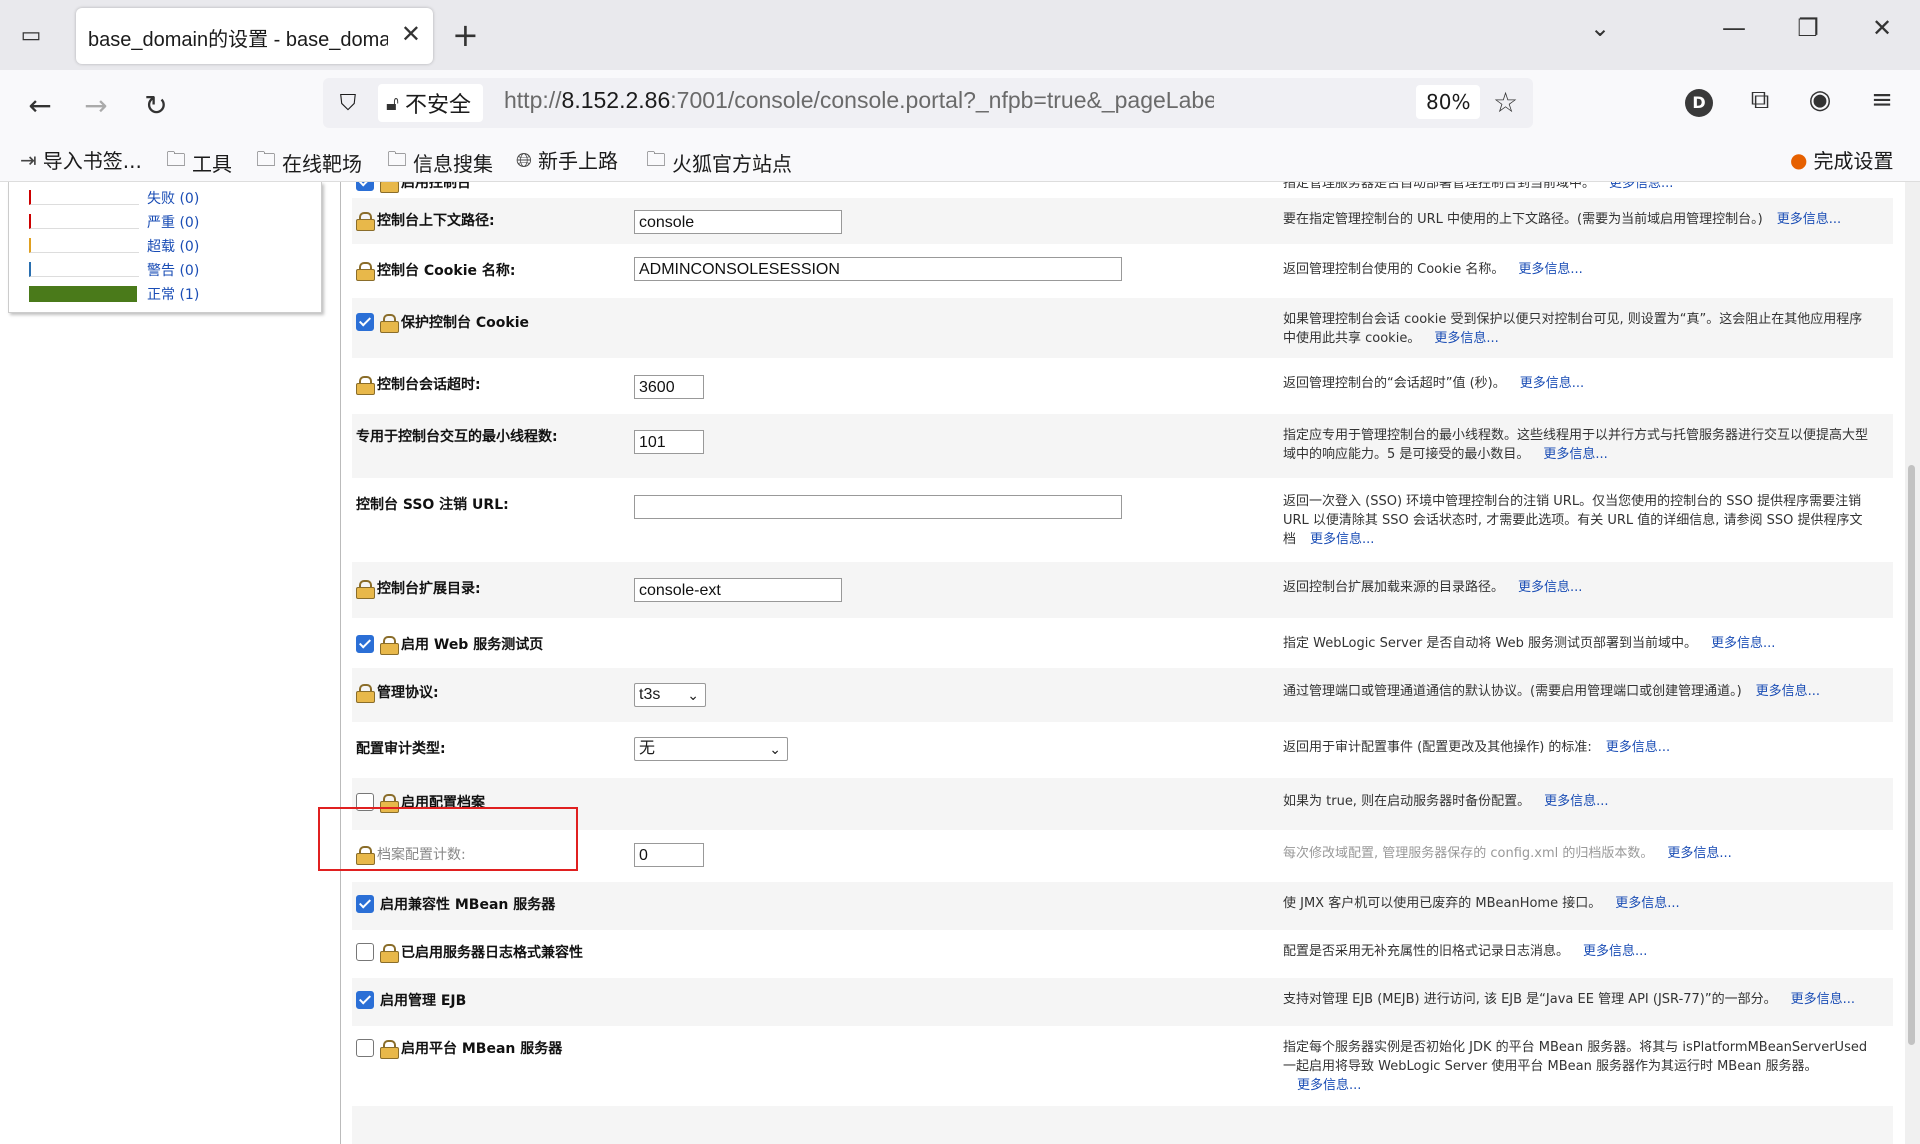 The height and width of the screenshot is (1144, 1920). Describe the element at coordinates (1407, 801) in the screenshot. I see `desc-text: 如果为 true, 则在启动服务器时备份配置。` at that location.